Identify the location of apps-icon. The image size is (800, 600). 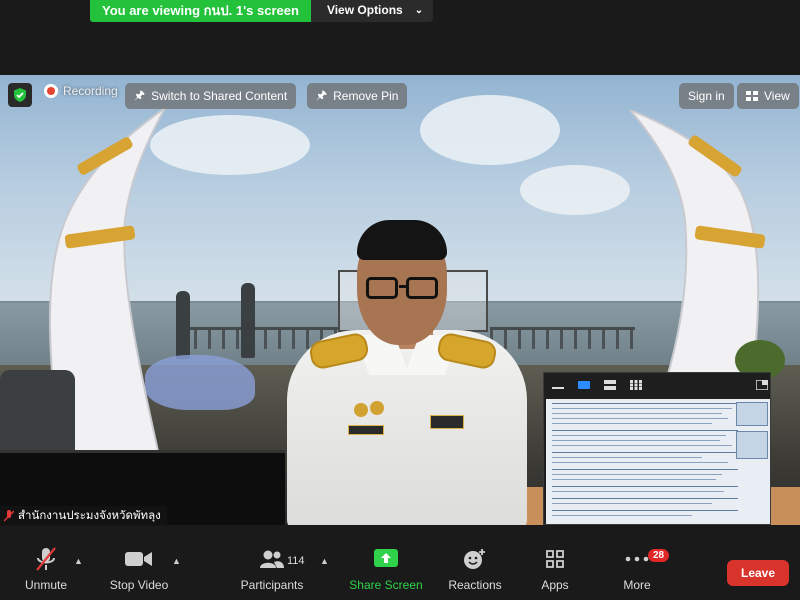
(555, 559).